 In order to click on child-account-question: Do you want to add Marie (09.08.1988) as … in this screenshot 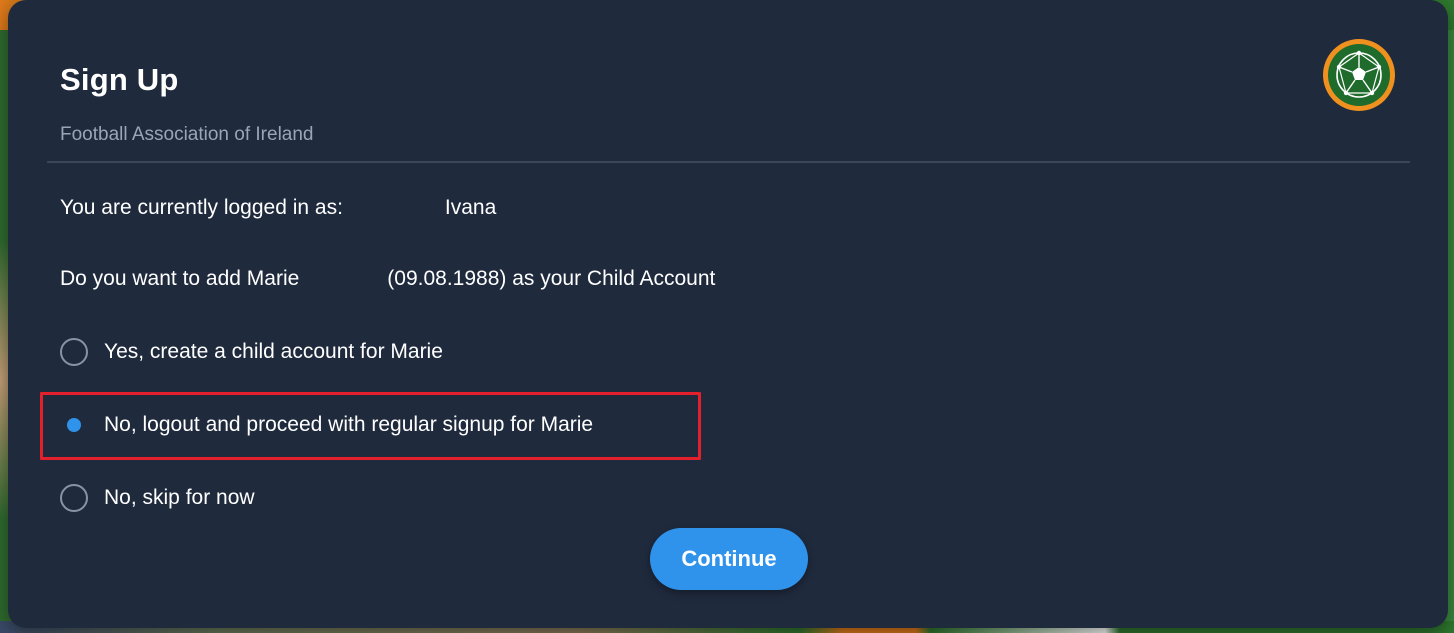, I will do `click(387, 279)`.